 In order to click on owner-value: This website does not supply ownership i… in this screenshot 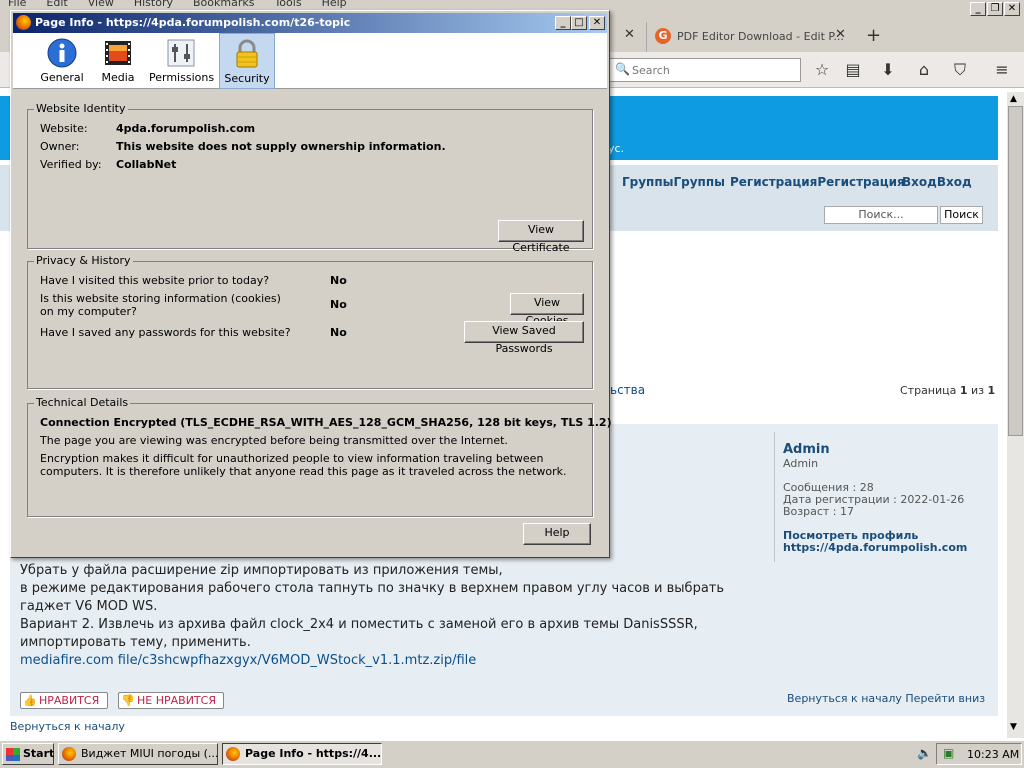, I will do `click(281, 146)`.